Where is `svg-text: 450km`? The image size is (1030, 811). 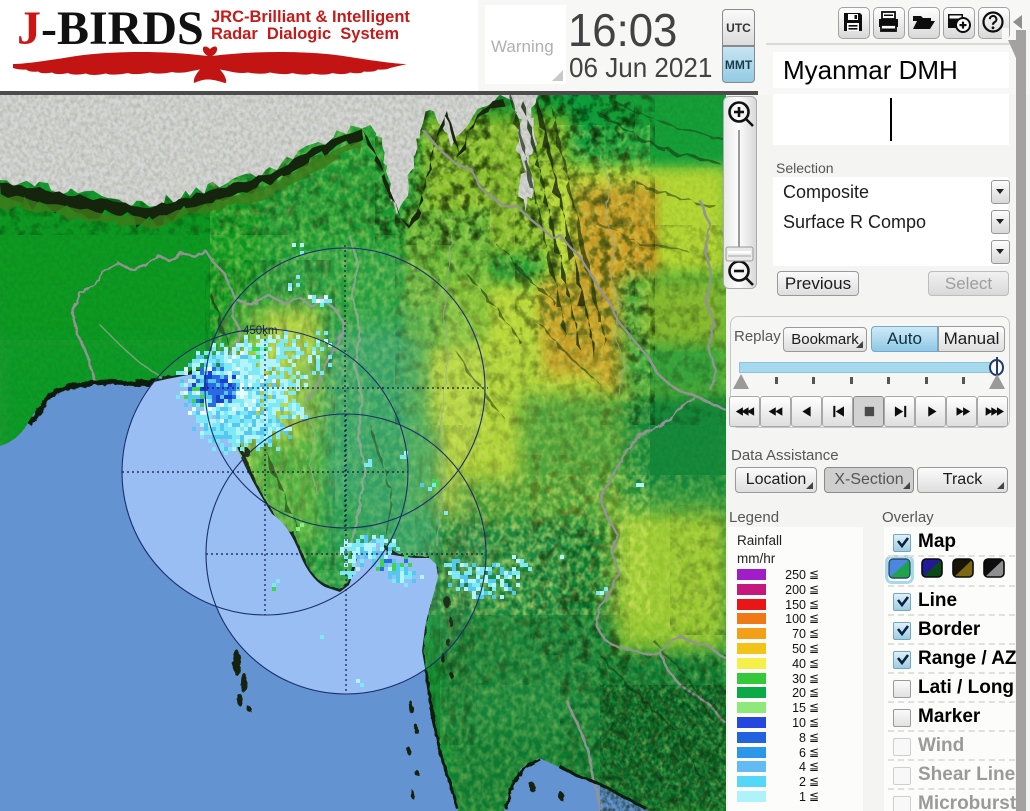 svg-text: 450km is located at coordinates (260, 331).